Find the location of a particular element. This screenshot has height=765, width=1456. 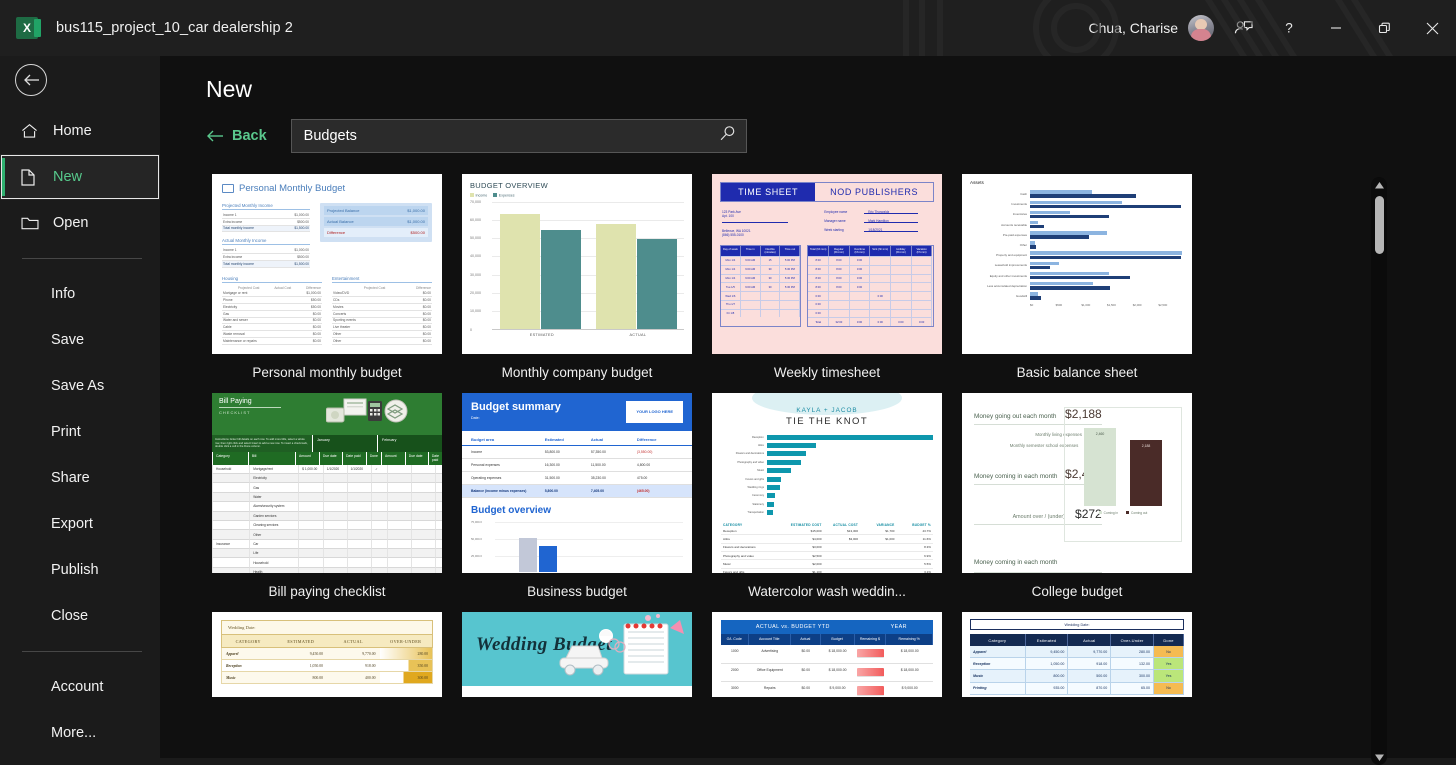

sidebar-item-new: New is located at coordinates (80, 177).